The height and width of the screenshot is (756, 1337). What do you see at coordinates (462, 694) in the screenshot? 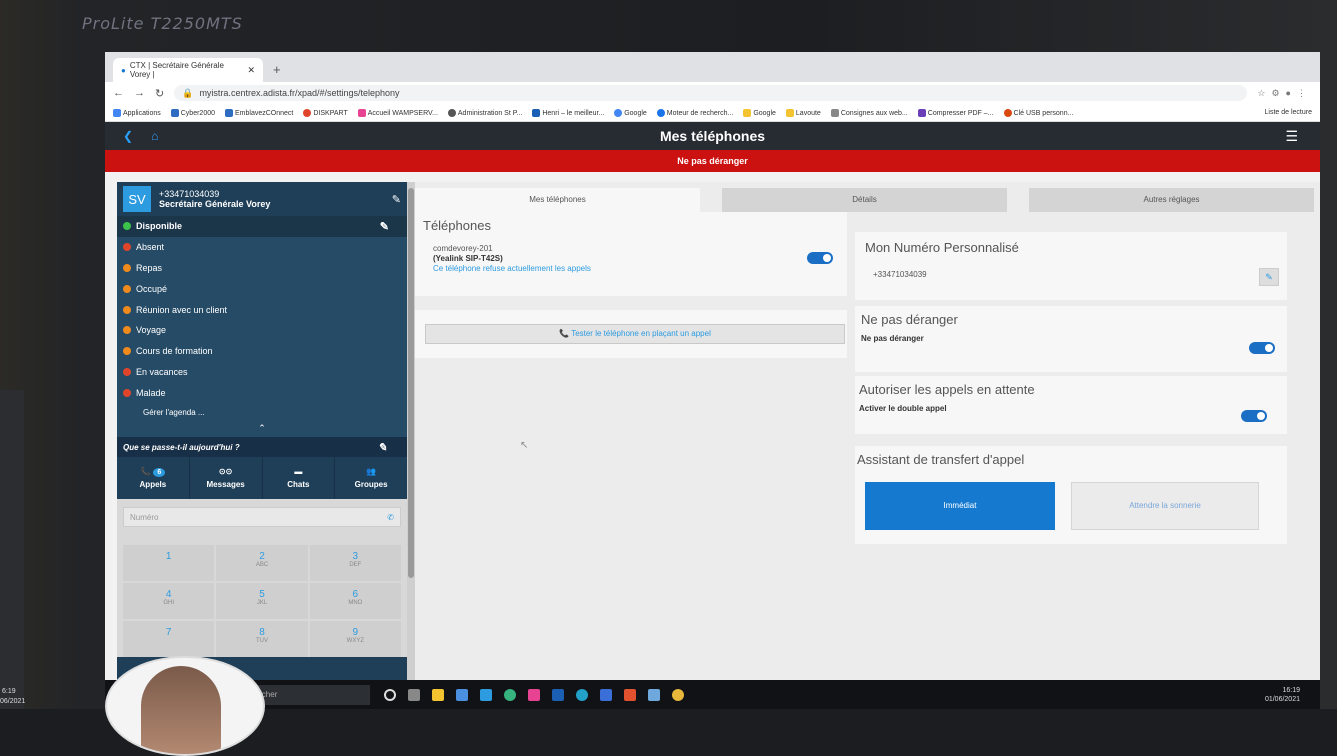
I see `store-icon` at bounding box center [462, 694].